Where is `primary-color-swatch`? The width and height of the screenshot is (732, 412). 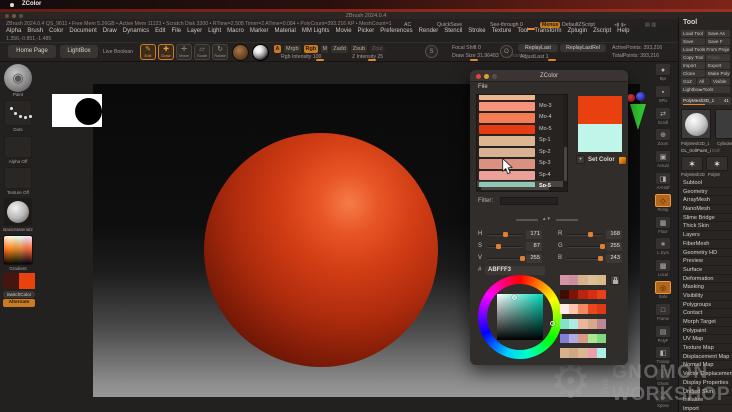 primary-color-swatch is located at coordinates (600, 110).